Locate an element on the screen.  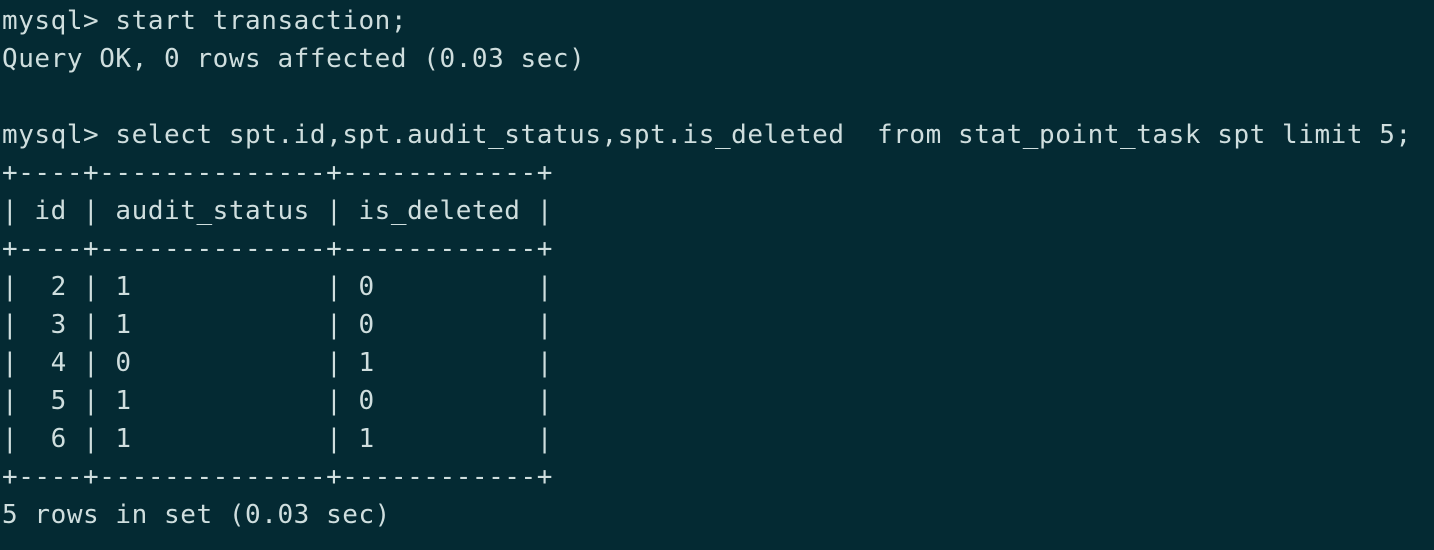
table-row: | 4 | 0 | 1 | is located at coordinates (277, 363).